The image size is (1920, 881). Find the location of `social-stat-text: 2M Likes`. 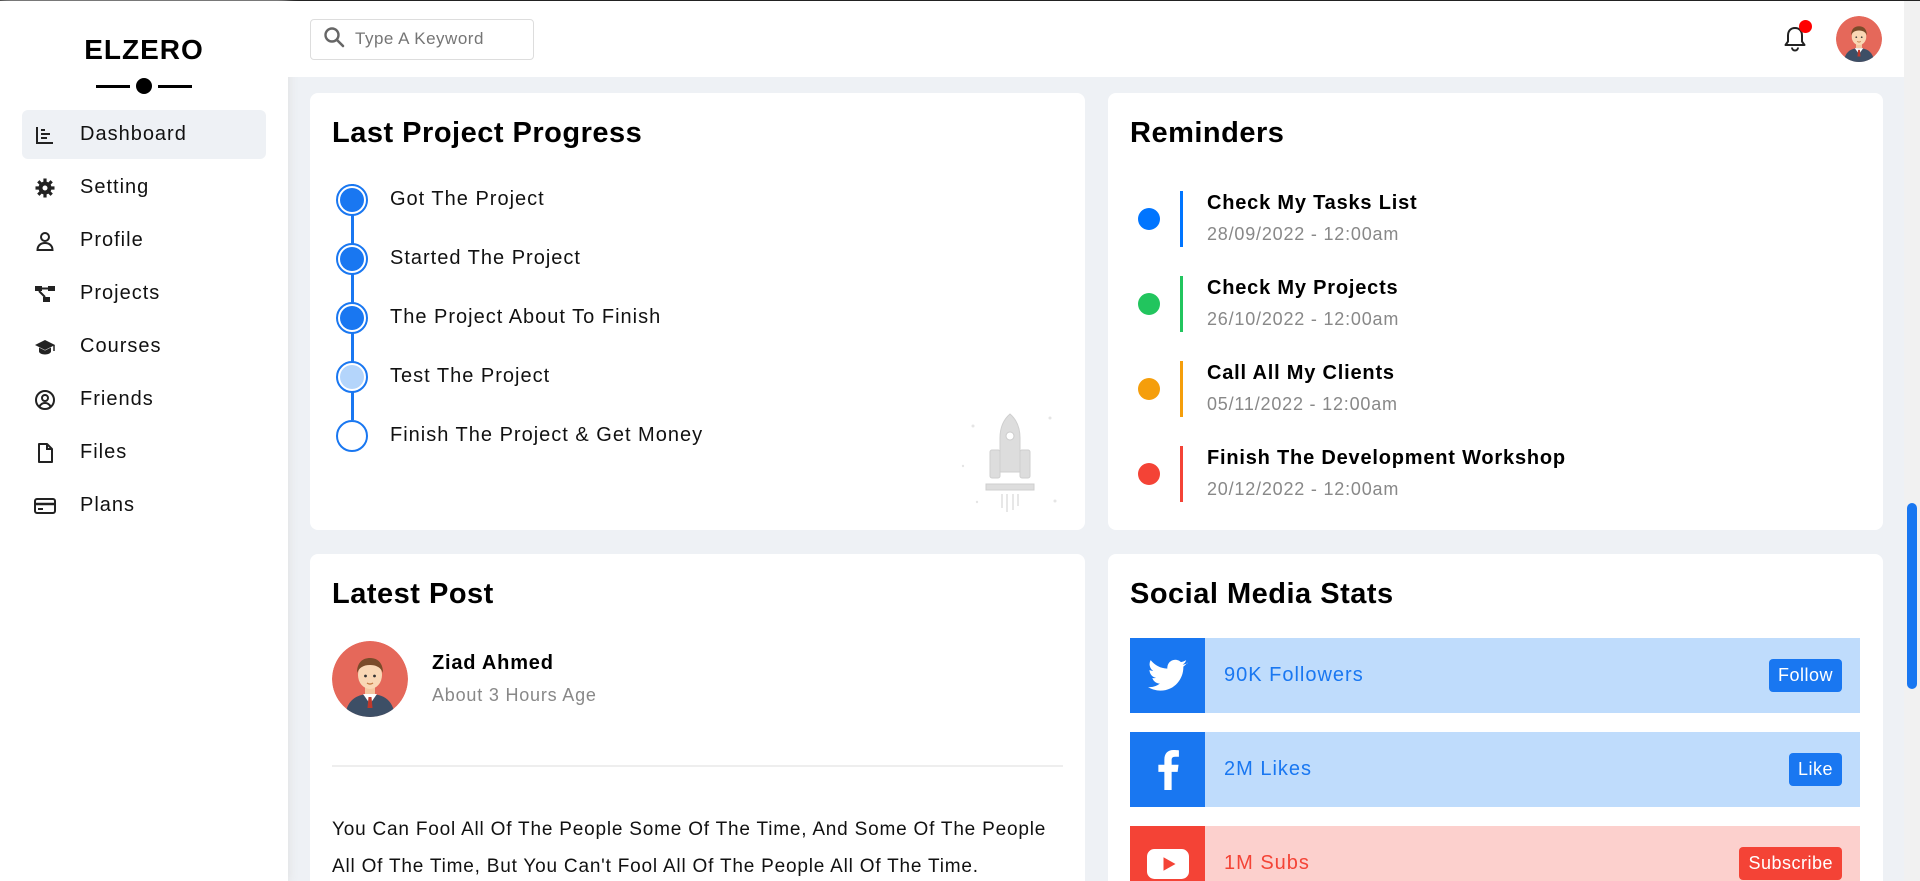

social-stat-text: 2M Likes is located at coordinates (1268, 769).